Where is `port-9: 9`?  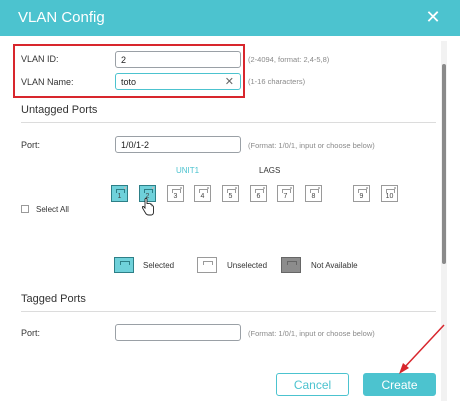 port-9: 9 is located at coordinates (361, 193).